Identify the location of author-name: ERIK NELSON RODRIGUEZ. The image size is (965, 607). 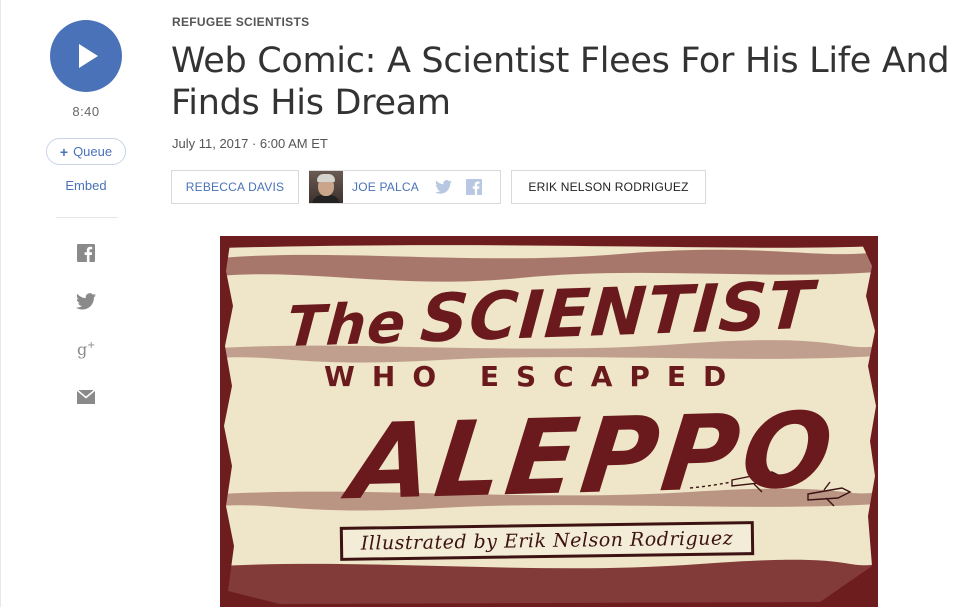
(608, 187).